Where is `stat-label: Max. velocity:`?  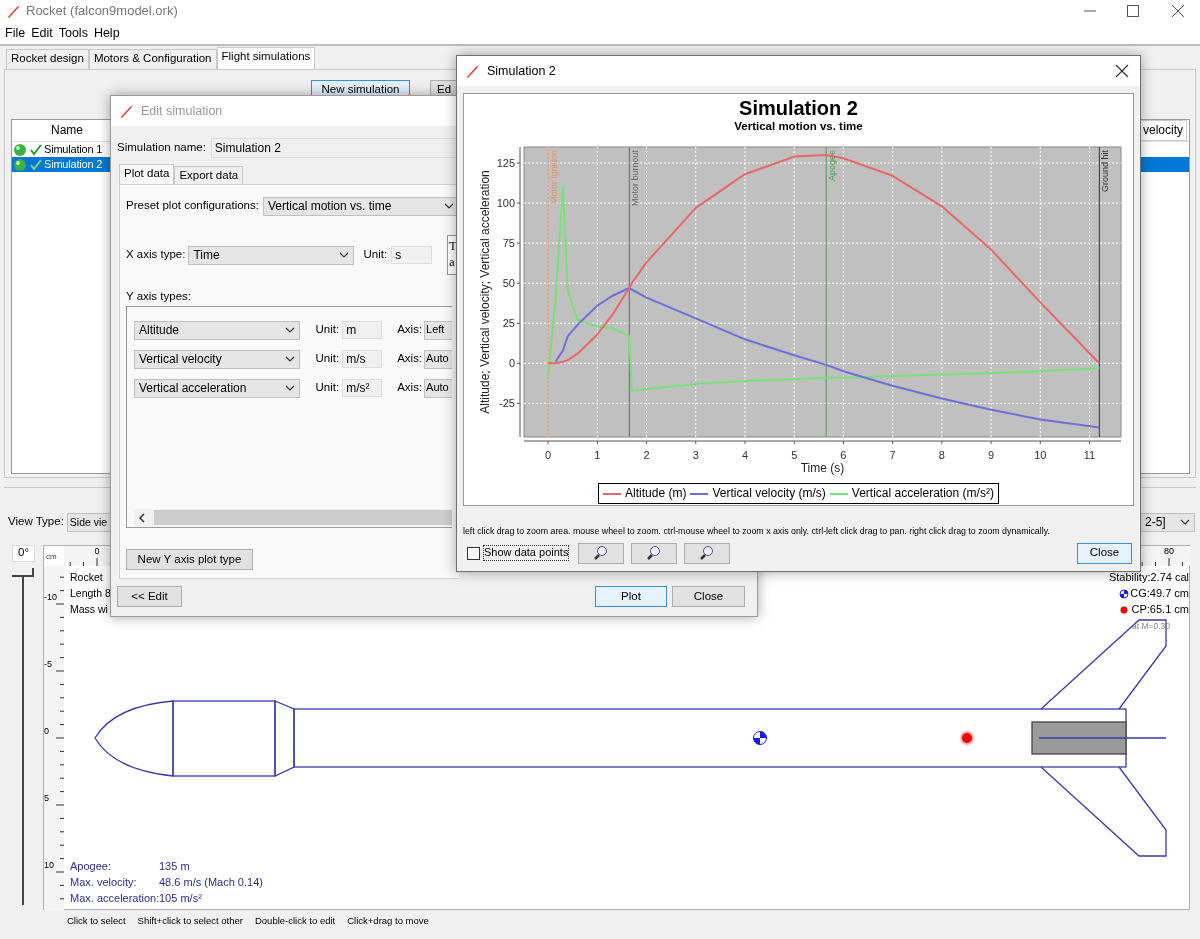 stat-label: Max. velocity: is located at coordinates (103, 883).